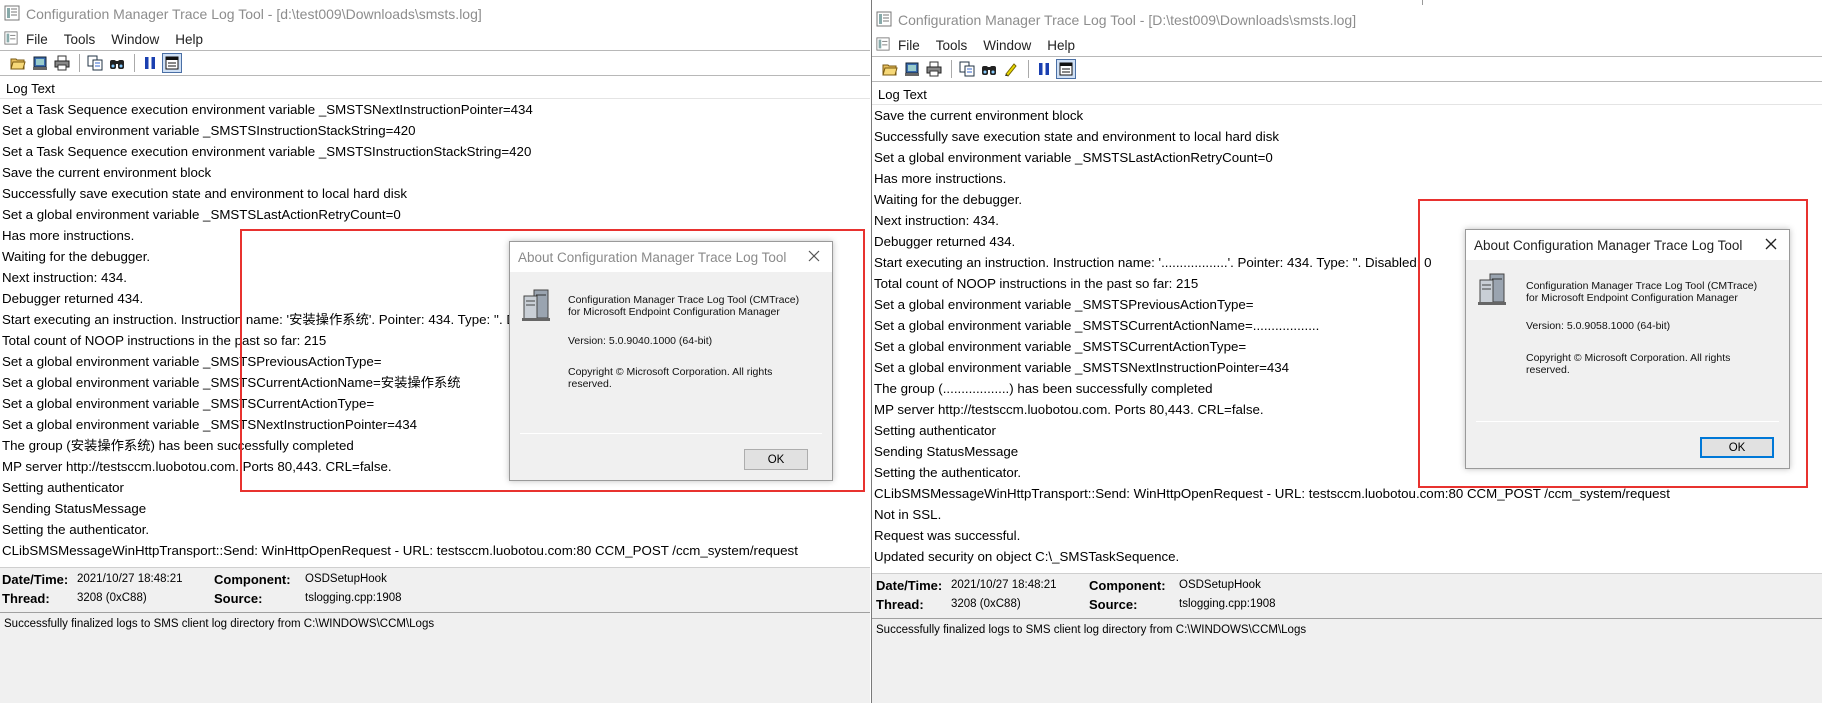  I want to click on about-version: Version: 5.0.9058.1000 (64-bit), so click(1598, 326).